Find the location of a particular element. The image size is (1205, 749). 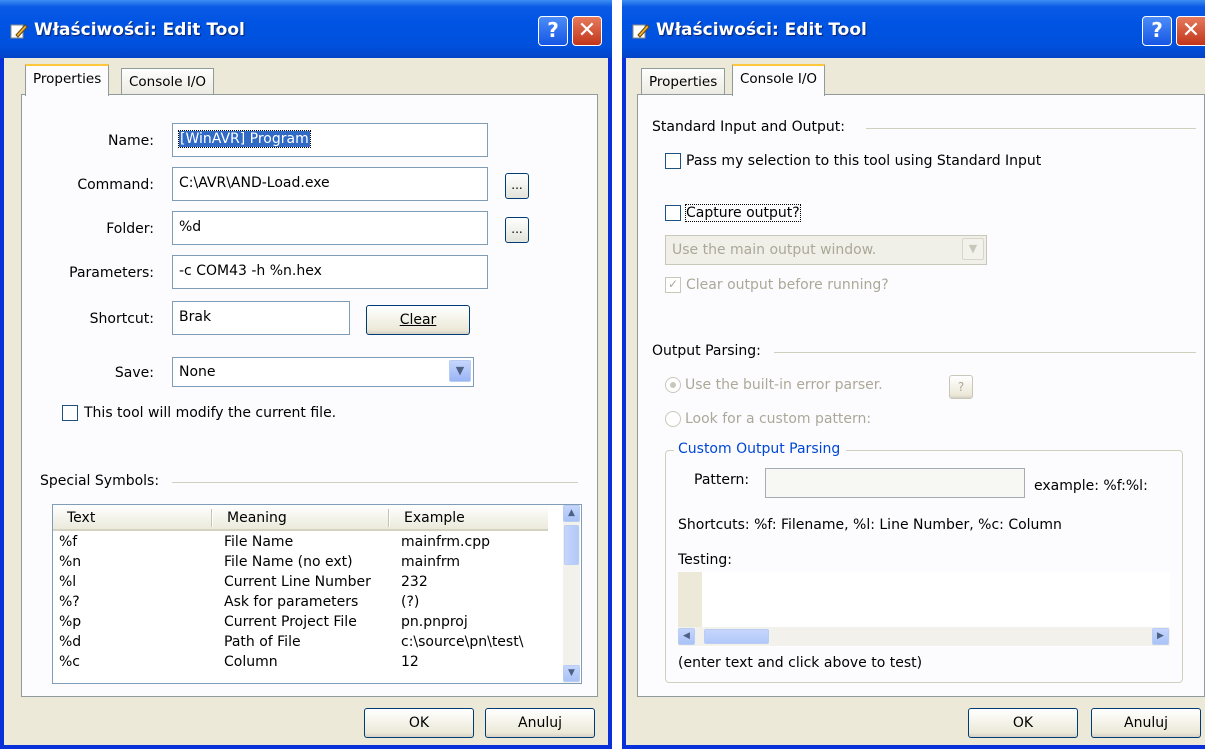

row-text: %d is located at coordinates (70, 642).